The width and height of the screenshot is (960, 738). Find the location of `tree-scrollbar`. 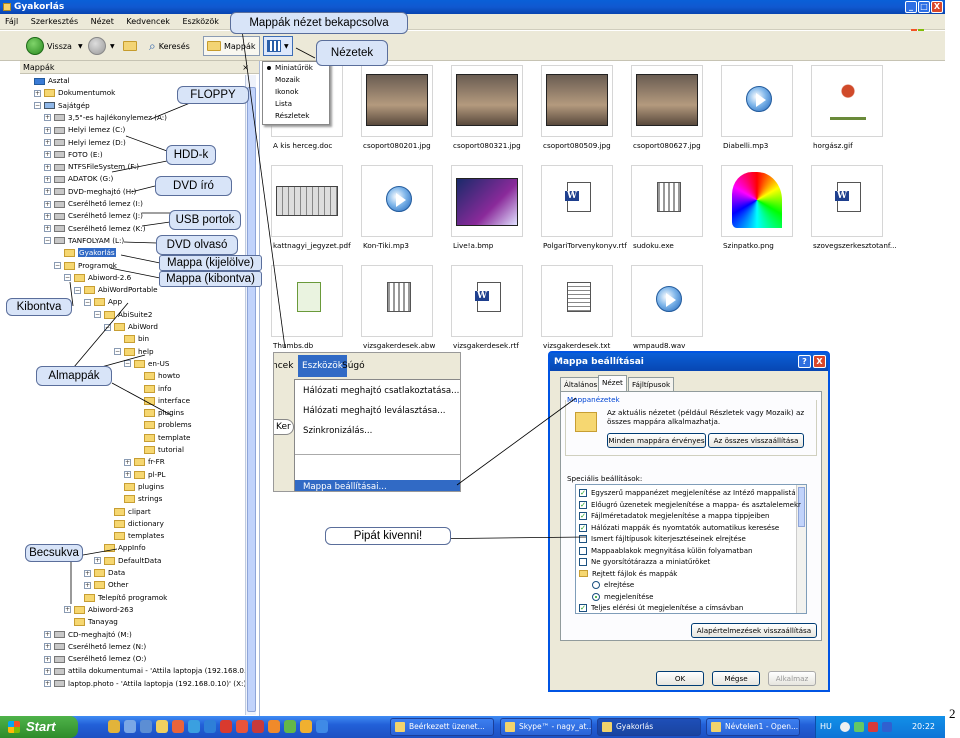

tree-scrollbar is located at coordinates (250, 395).